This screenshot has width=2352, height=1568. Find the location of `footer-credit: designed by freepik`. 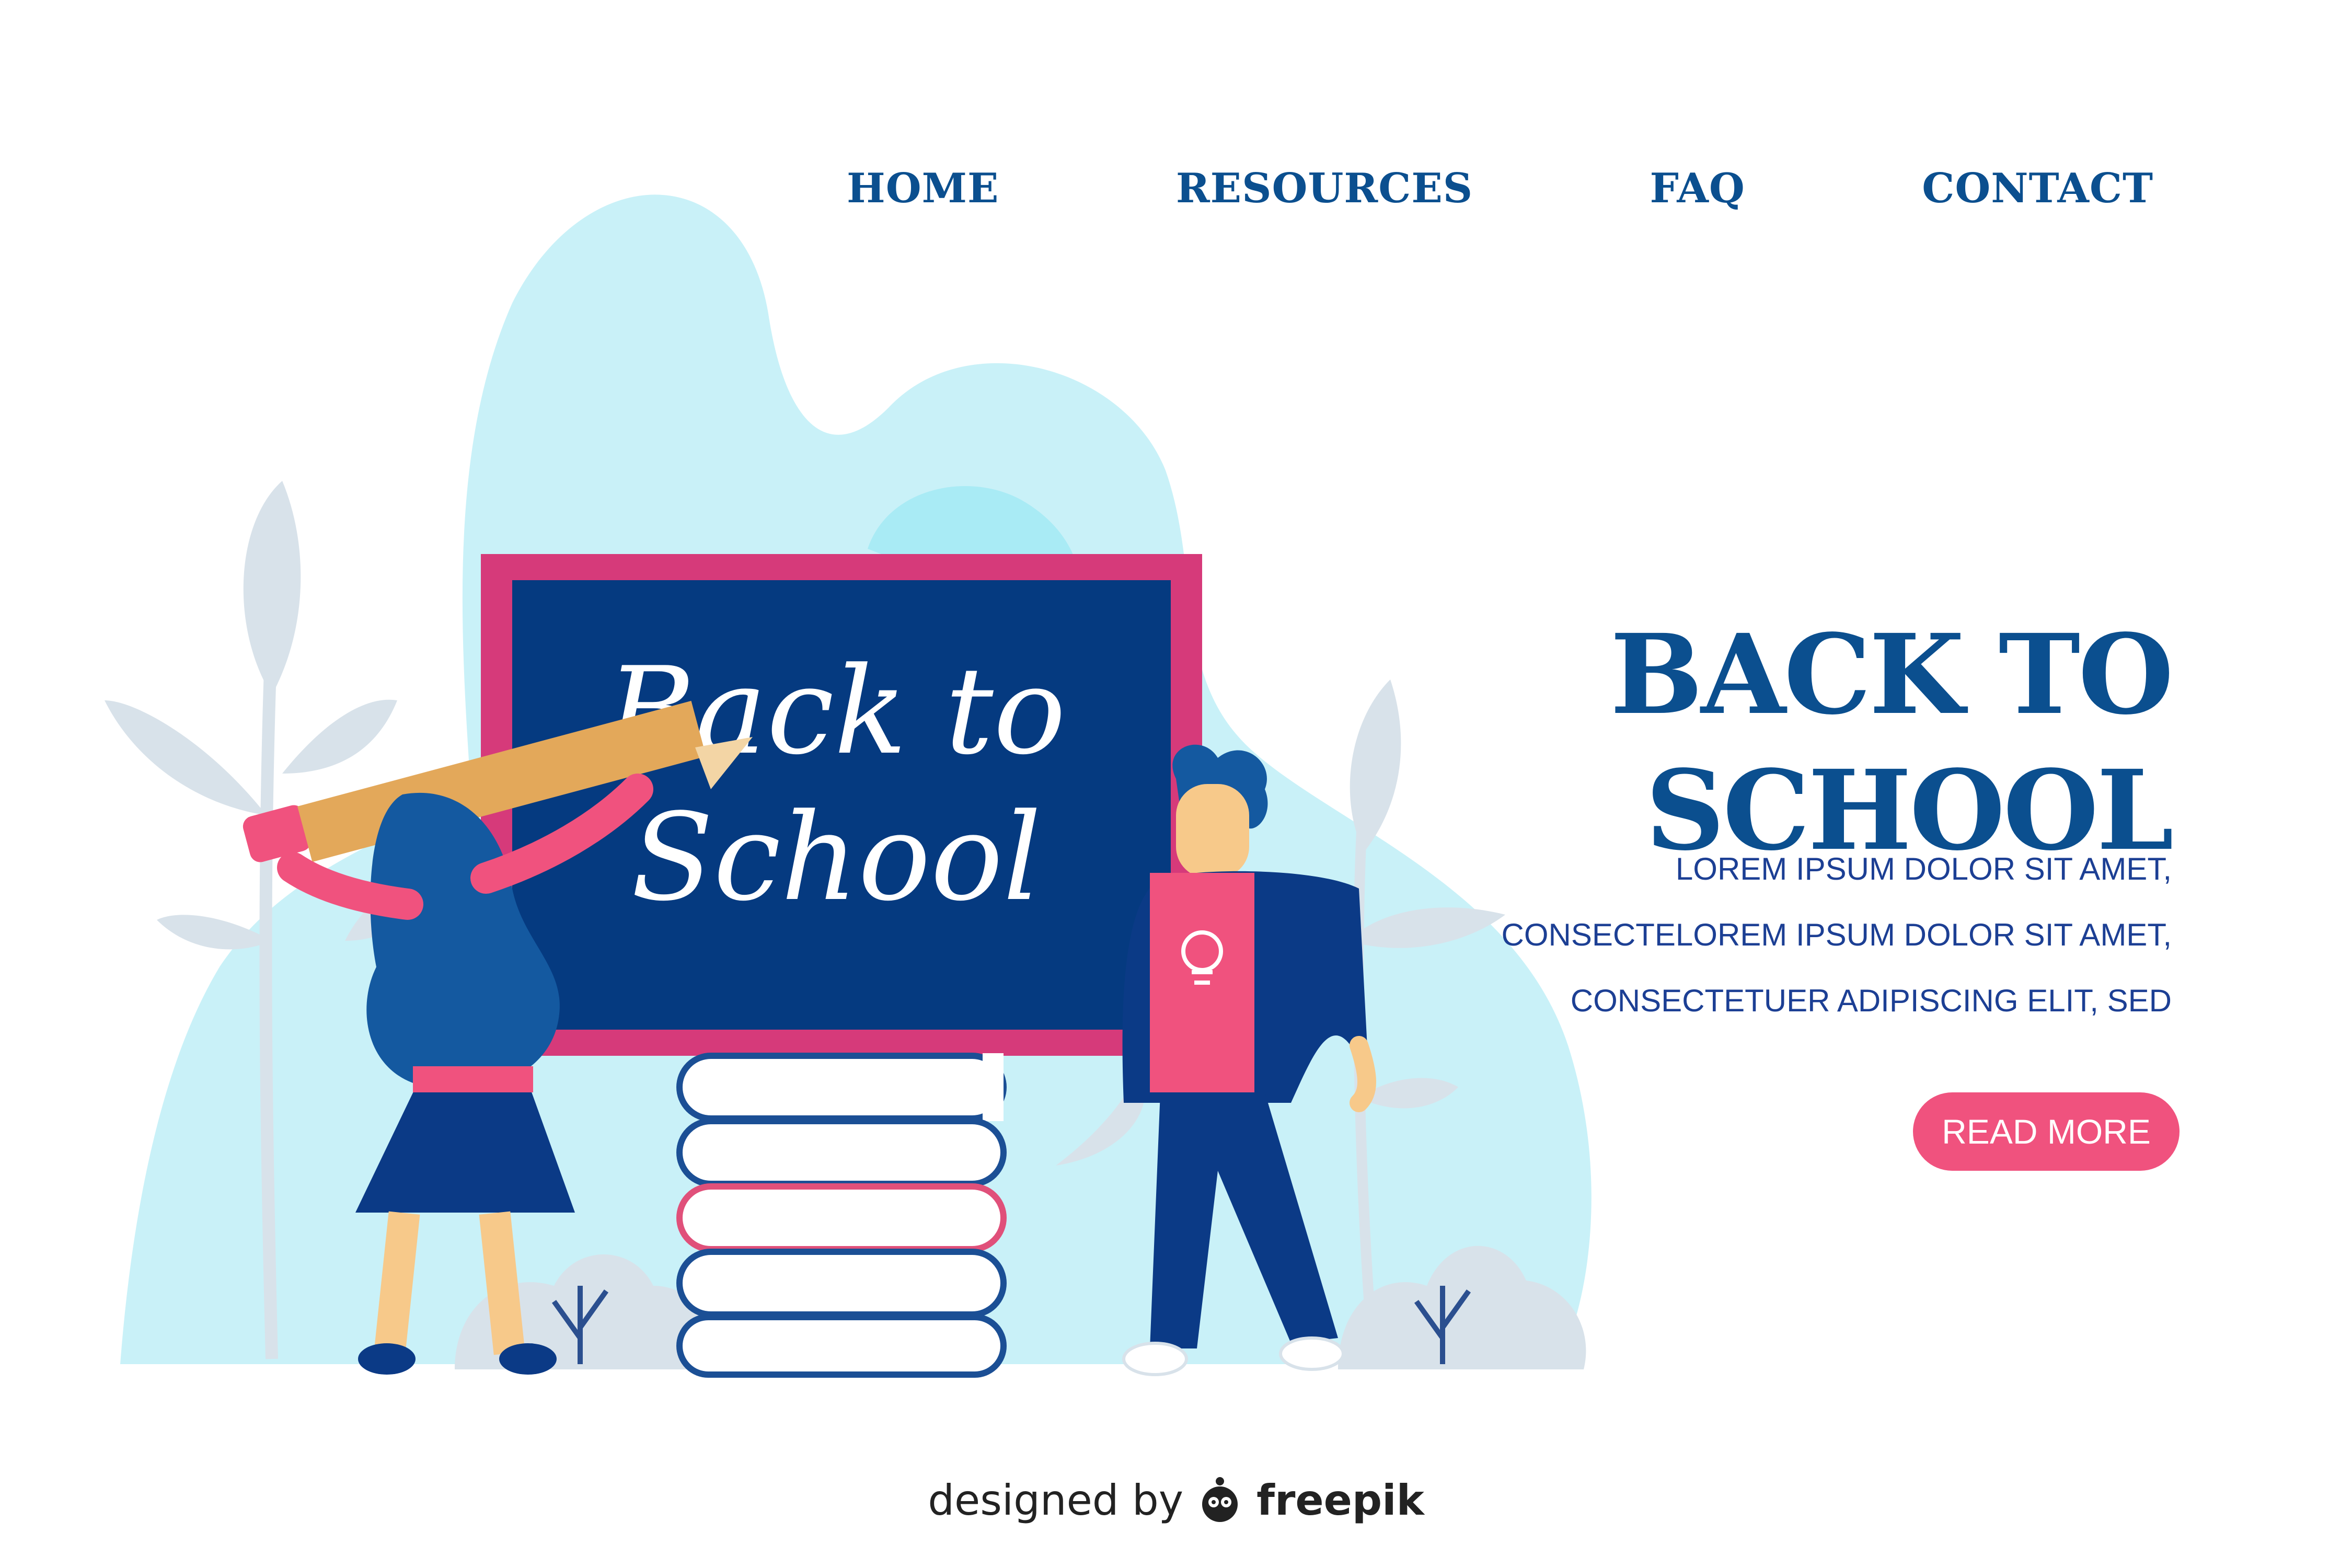

footer-credit: designed by freepik is located at coordinates (1176, 1500).